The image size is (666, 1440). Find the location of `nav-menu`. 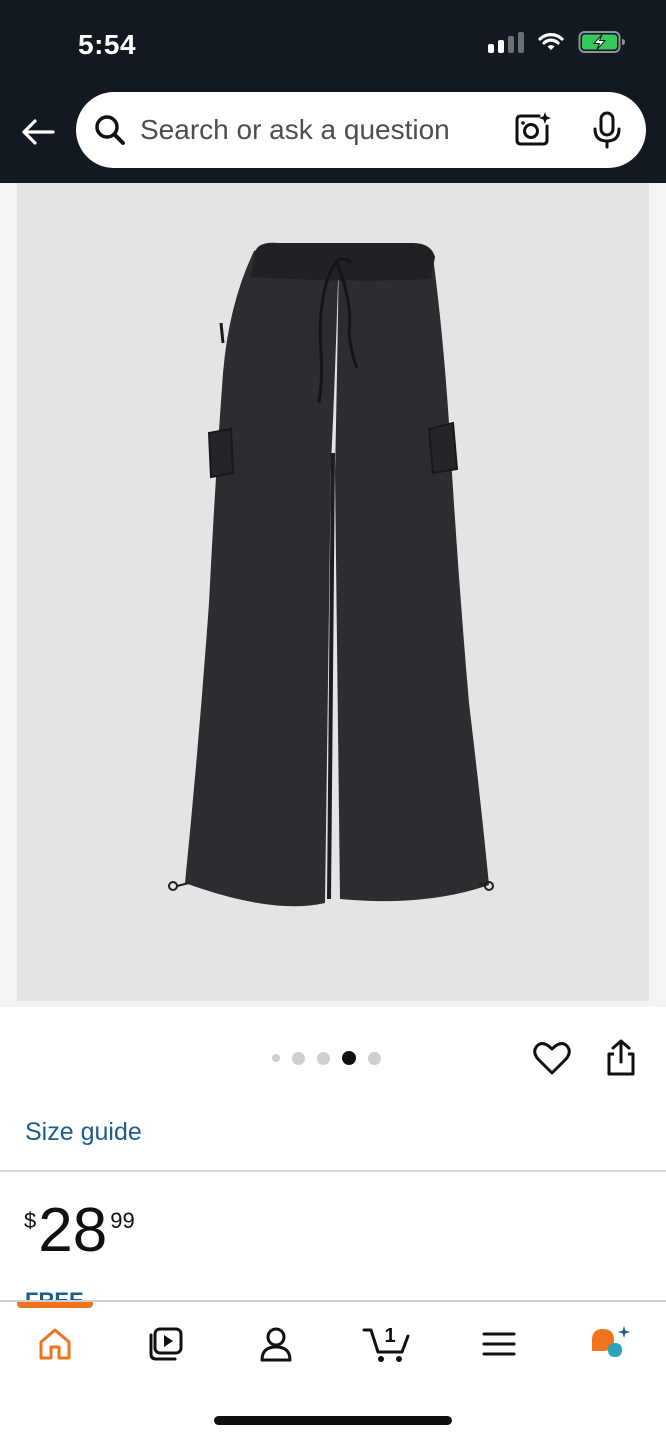

nav-menu is located at coordinates (499, 1344).